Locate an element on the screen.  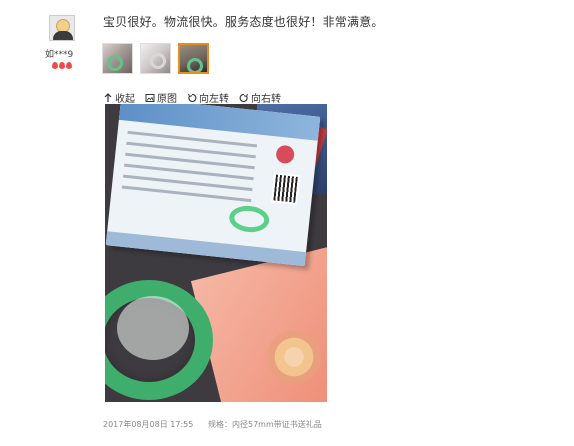
image-icon is located at coordinates (150, 97).